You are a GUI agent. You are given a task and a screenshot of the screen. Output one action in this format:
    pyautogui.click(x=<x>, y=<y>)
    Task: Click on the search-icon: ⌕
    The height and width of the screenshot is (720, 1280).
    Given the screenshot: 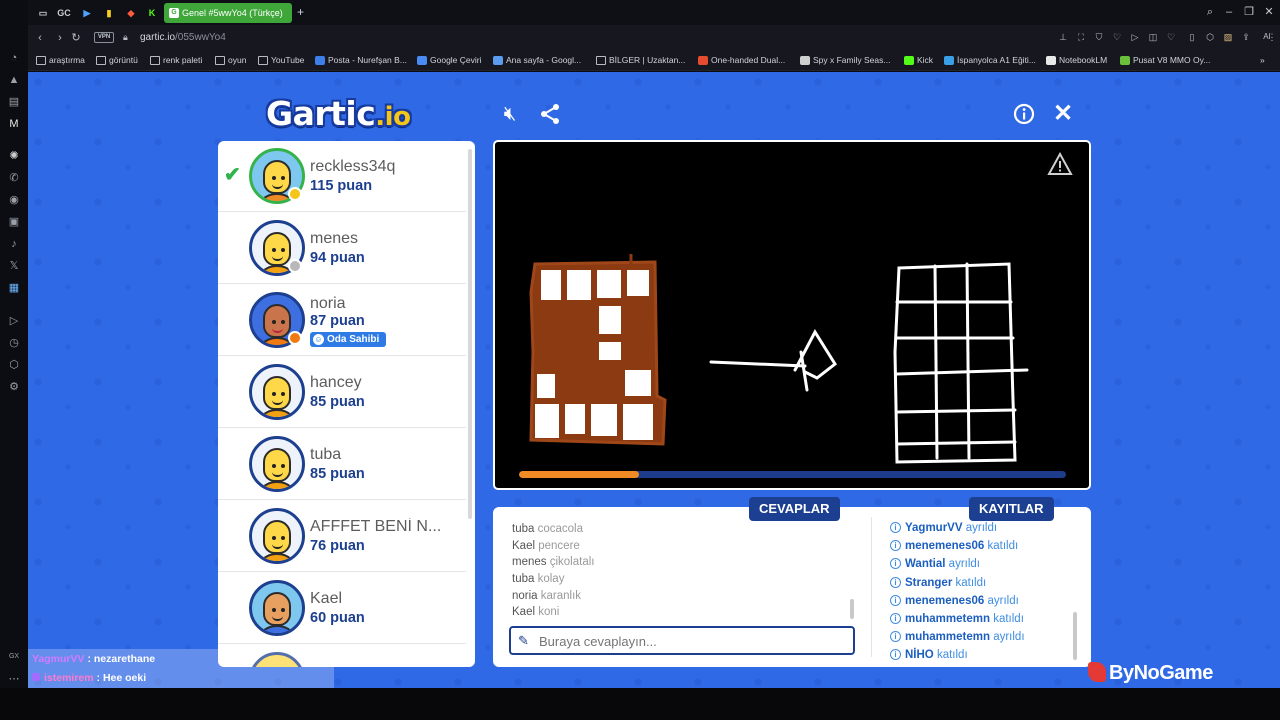 What is the action you would take?
    pyautogui.click(x=1210, y=12)
    